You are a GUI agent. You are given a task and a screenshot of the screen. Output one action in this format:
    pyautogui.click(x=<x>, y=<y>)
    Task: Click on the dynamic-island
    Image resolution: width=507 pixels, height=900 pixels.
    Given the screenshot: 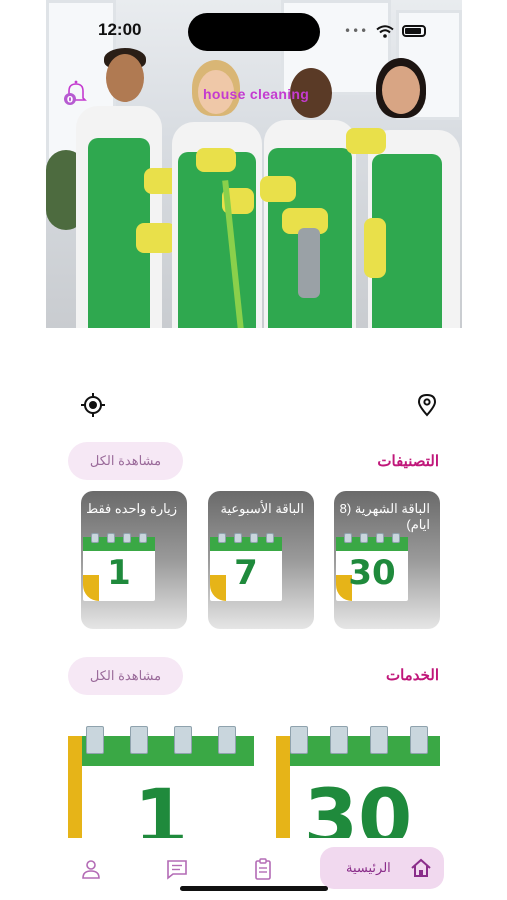 What is the action you would take?
    pyautogui.click(x=254, y=32)
    